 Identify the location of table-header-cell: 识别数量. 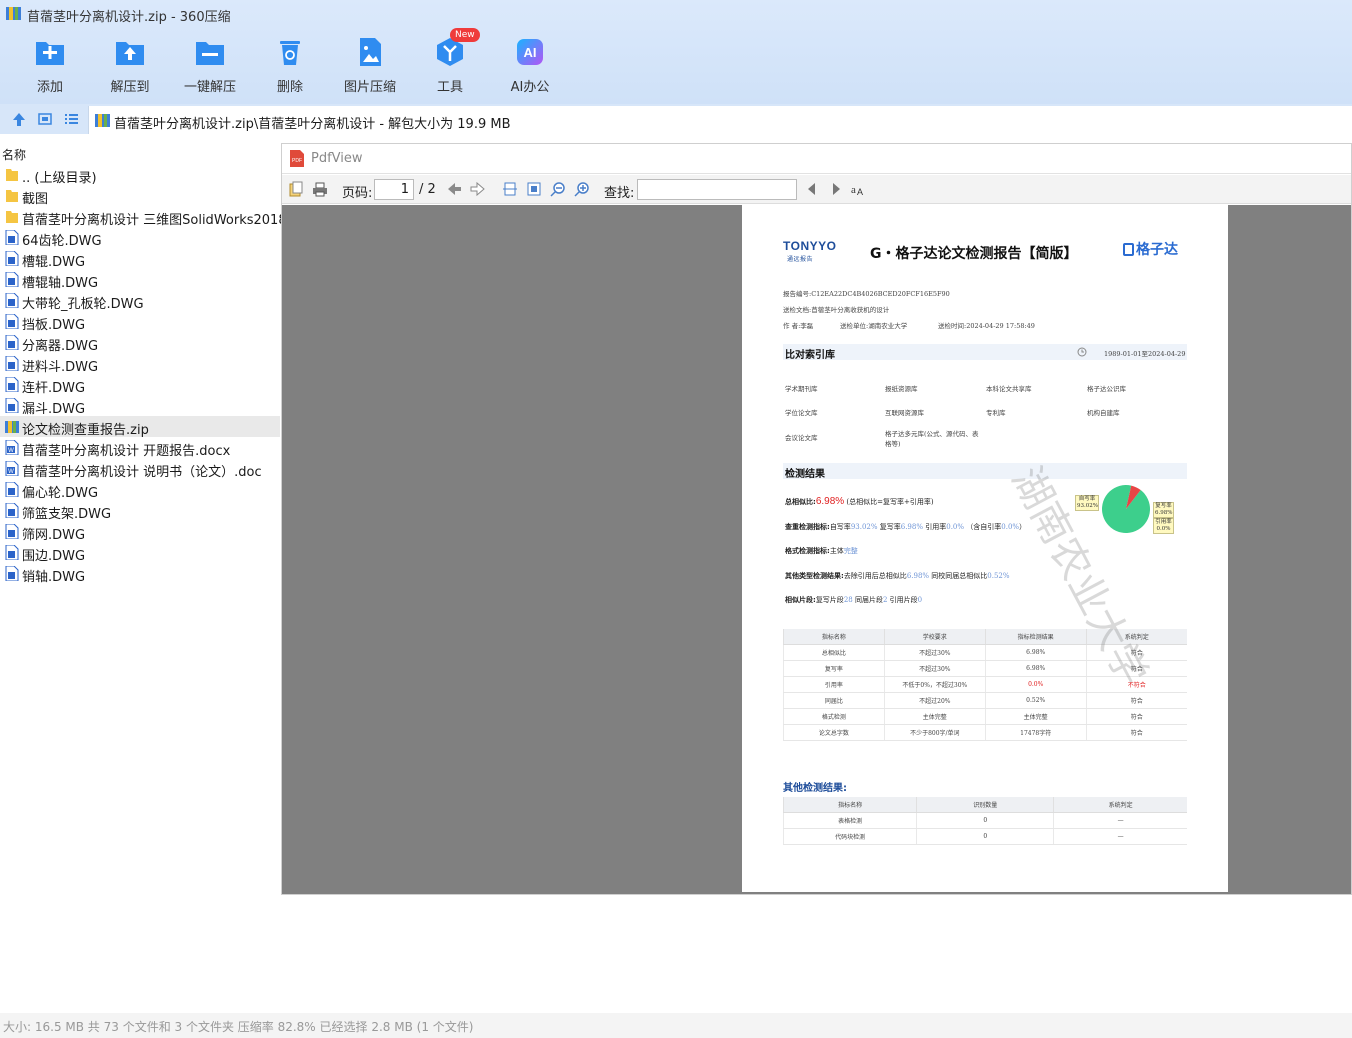
(985, 805).